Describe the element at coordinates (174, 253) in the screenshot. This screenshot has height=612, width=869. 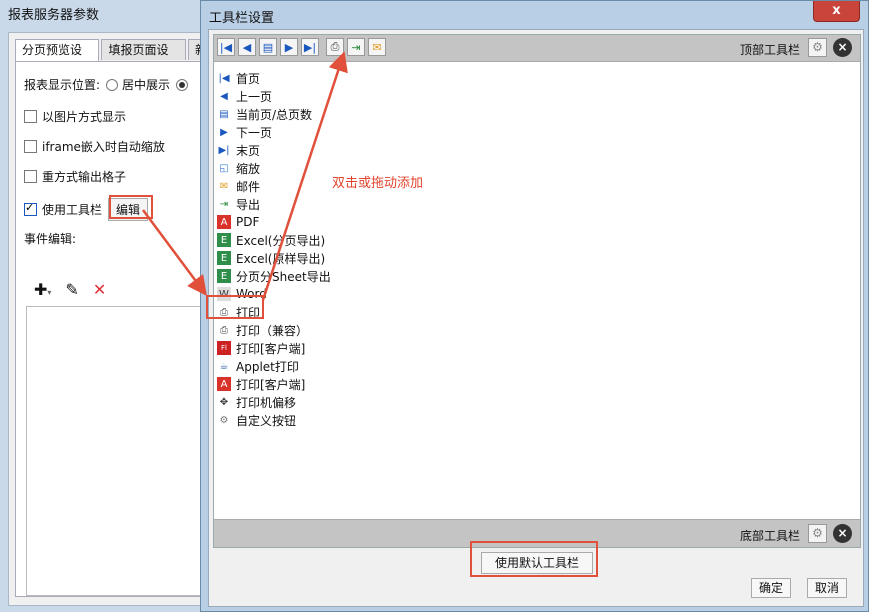
I see `arrow-edit-to-print` at that location.